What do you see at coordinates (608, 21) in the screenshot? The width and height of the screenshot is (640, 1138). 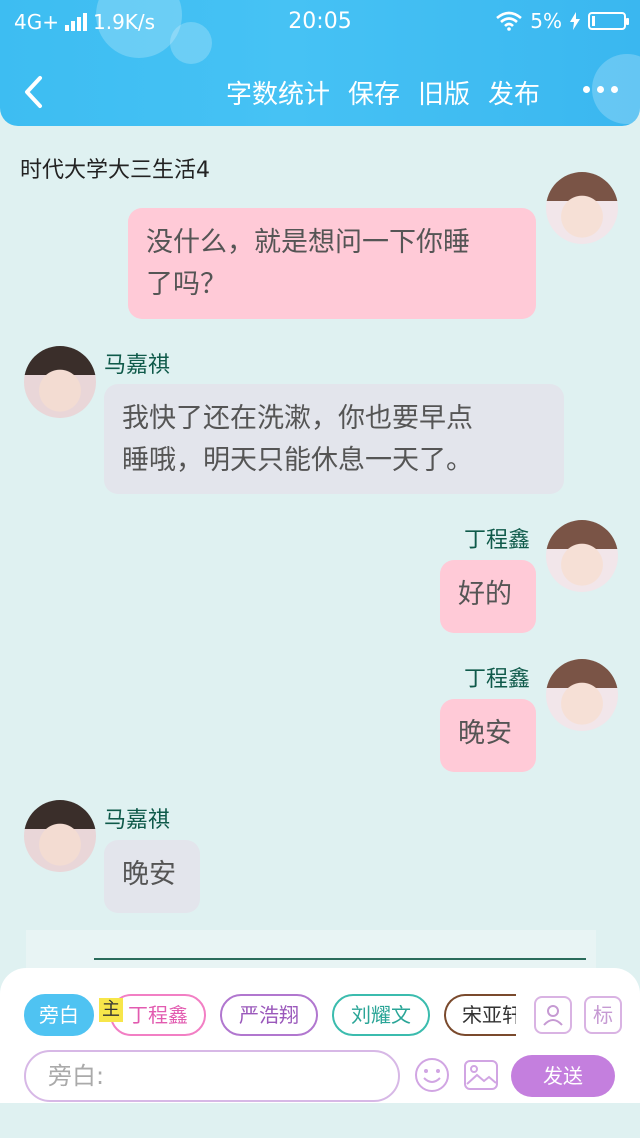 I see `battery-icon` at bounding box center [608, 21].